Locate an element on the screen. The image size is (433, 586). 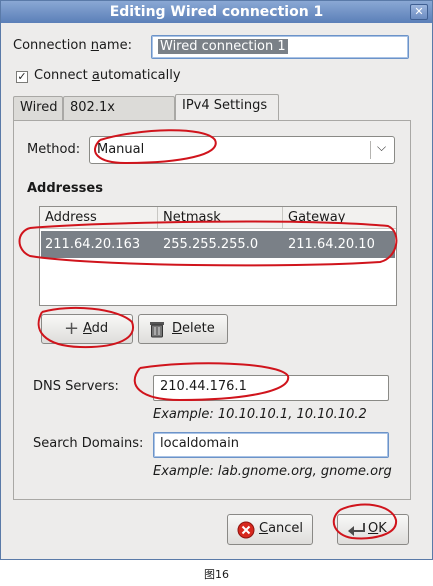
column-header-netmask: Netmask is located at coordinates (220, 218).